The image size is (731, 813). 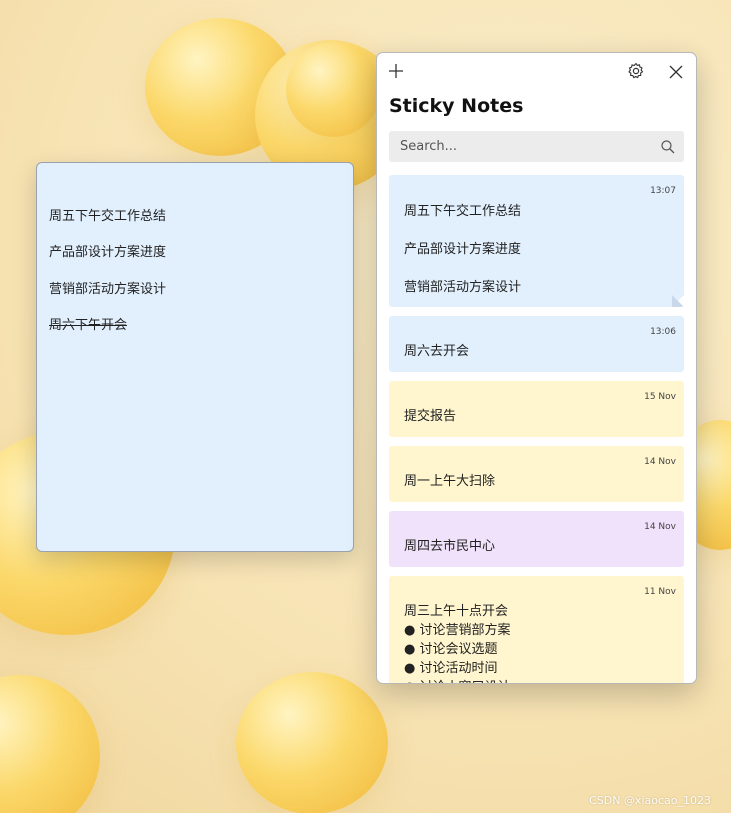 What do you see at coordinates (457, 679) in the screenshot?
I see `note-line: ● 讨论小窗口设计` at bounding box center [457, 679].